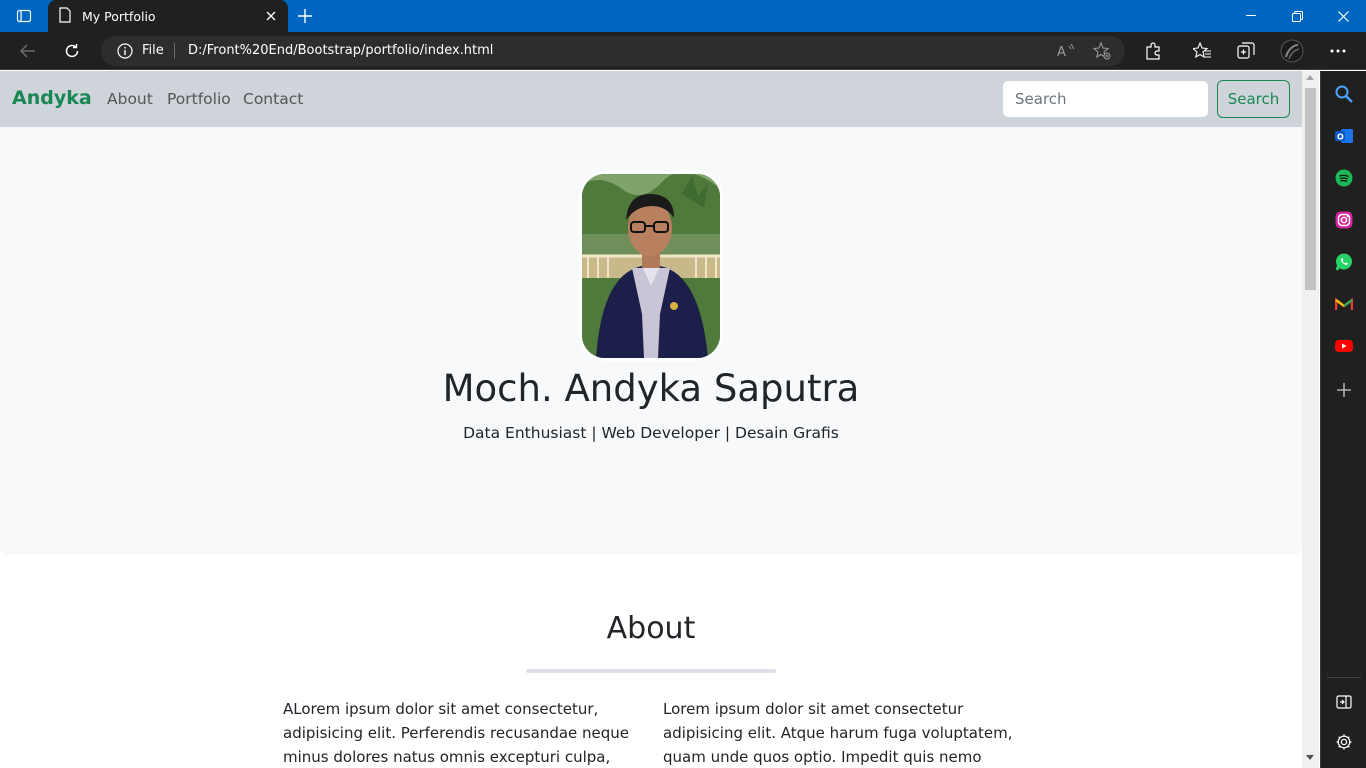 The width and height of the screenshot is (1366, 768). Describe the element at coordinates (273, 99) in the screenshot. I see `nav-link-contact: Contact` at that location.